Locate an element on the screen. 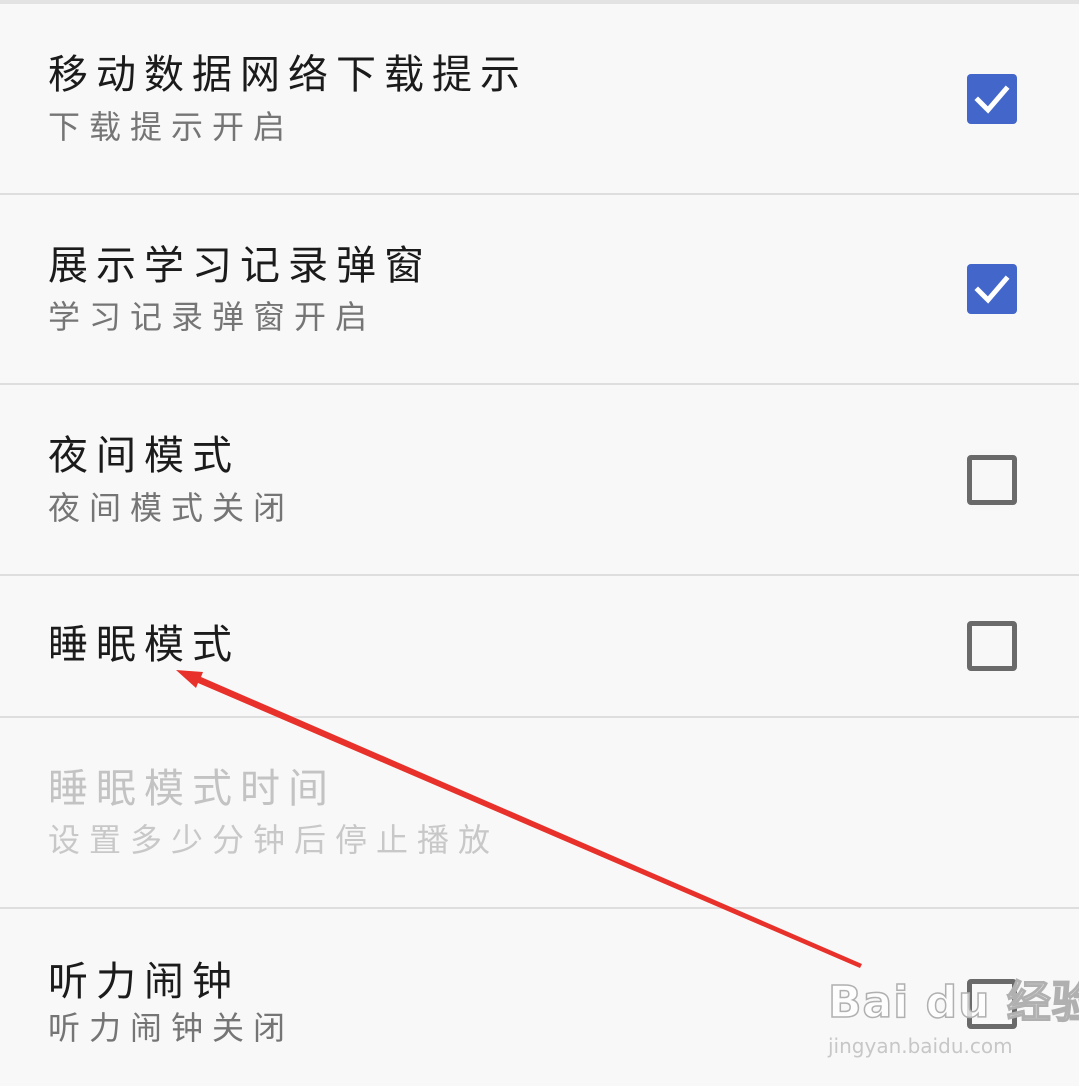 This screenshot has width=1079, height=1086. watermark-site: jingyan.baidu.com is located at coordinates (920, 1046).